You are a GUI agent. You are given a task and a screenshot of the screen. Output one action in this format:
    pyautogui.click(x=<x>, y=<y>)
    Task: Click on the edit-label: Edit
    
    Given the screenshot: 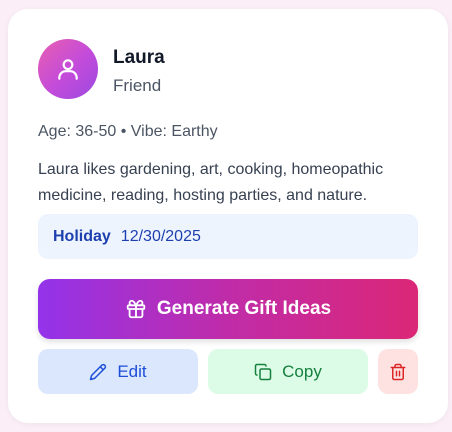 What is the action you would take?
    pyautogui.click(x=132, y=371)
    